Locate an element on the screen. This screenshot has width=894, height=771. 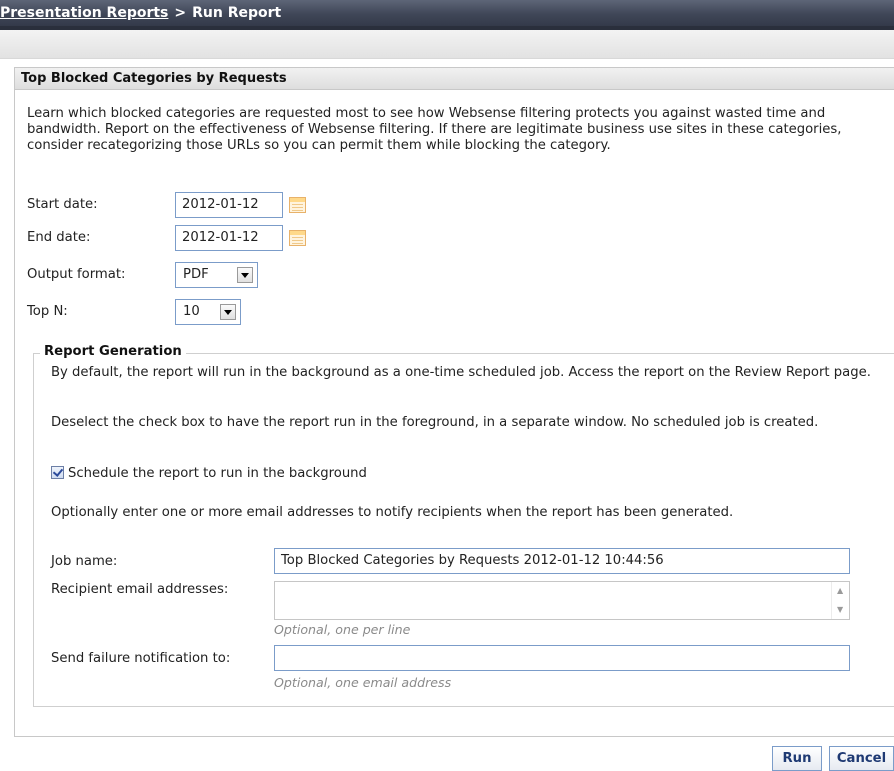
output-format-value: PDF is located at coordinates (196, 274).